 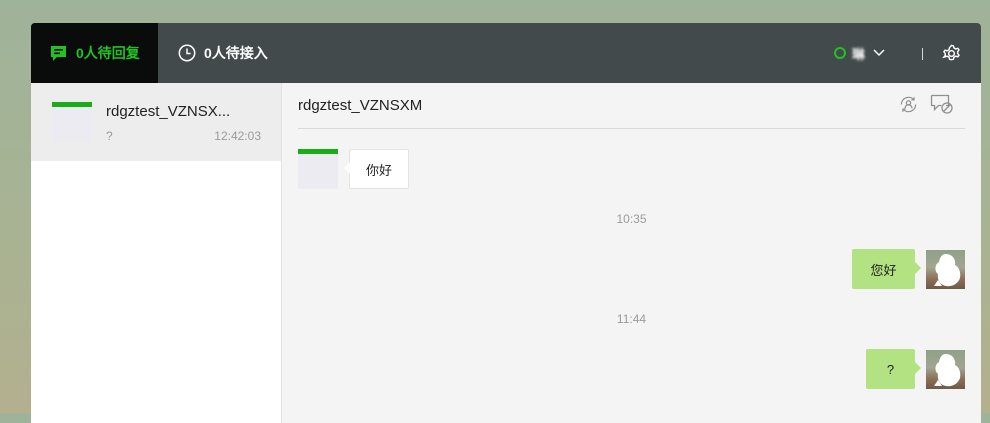 I want to click on tab-pending-accept: 0人待接入, so click(x=223, y=53).